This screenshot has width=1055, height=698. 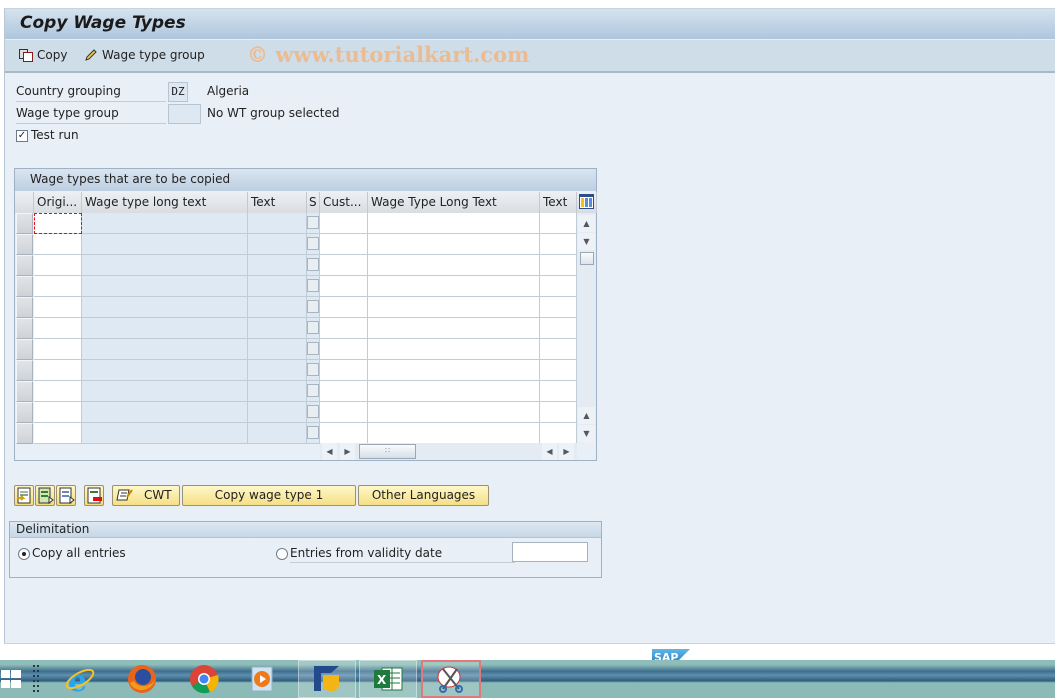 I want to click on validity-date-radio, so click(x=282, y=554).